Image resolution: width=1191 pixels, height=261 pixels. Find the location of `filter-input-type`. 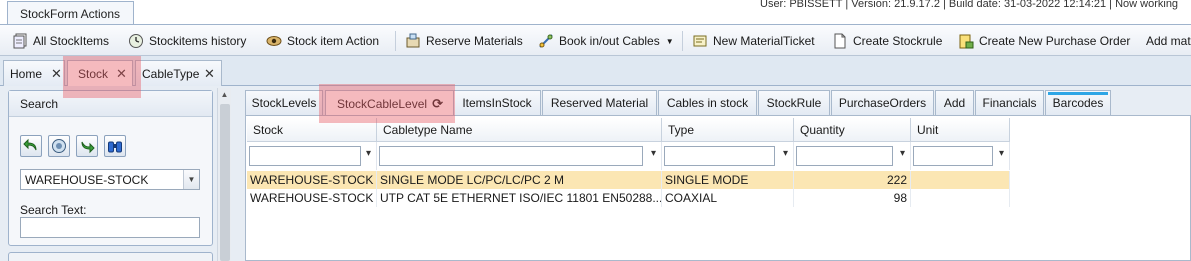

filter-input-type is located at coordinates (719, 156).